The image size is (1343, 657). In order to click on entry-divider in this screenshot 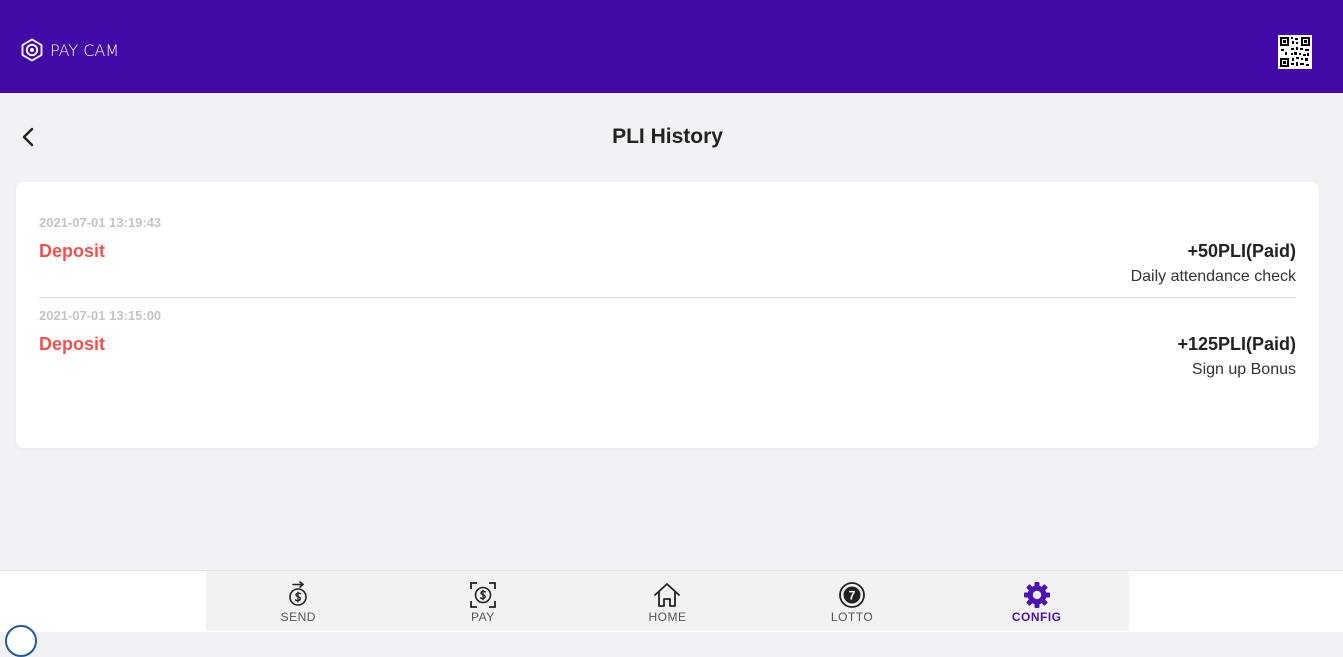, I will do `click(667, 297)`.